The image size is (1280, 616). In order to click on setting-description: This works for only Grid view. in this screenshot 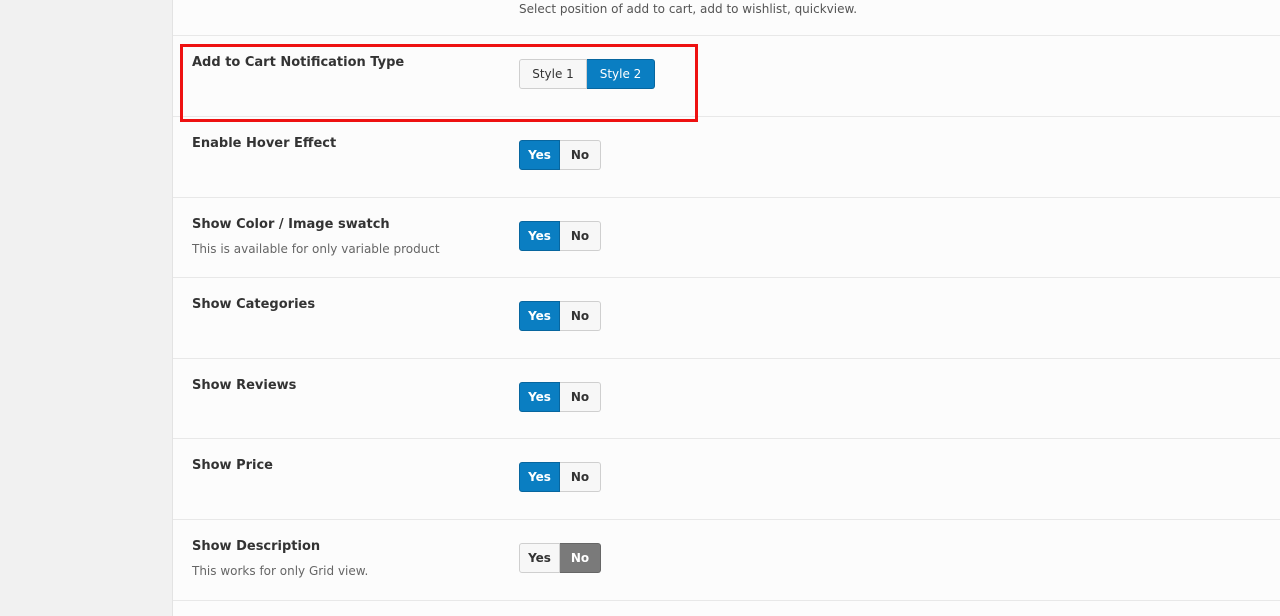, I will do `click(280, 571)`.